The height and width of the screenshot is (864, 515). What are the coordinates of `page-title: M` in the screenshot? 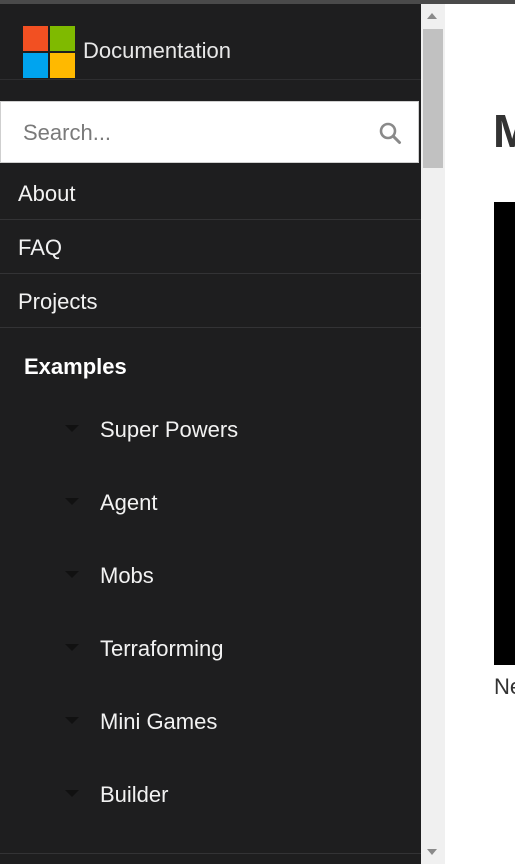 It's located at (504, 131).